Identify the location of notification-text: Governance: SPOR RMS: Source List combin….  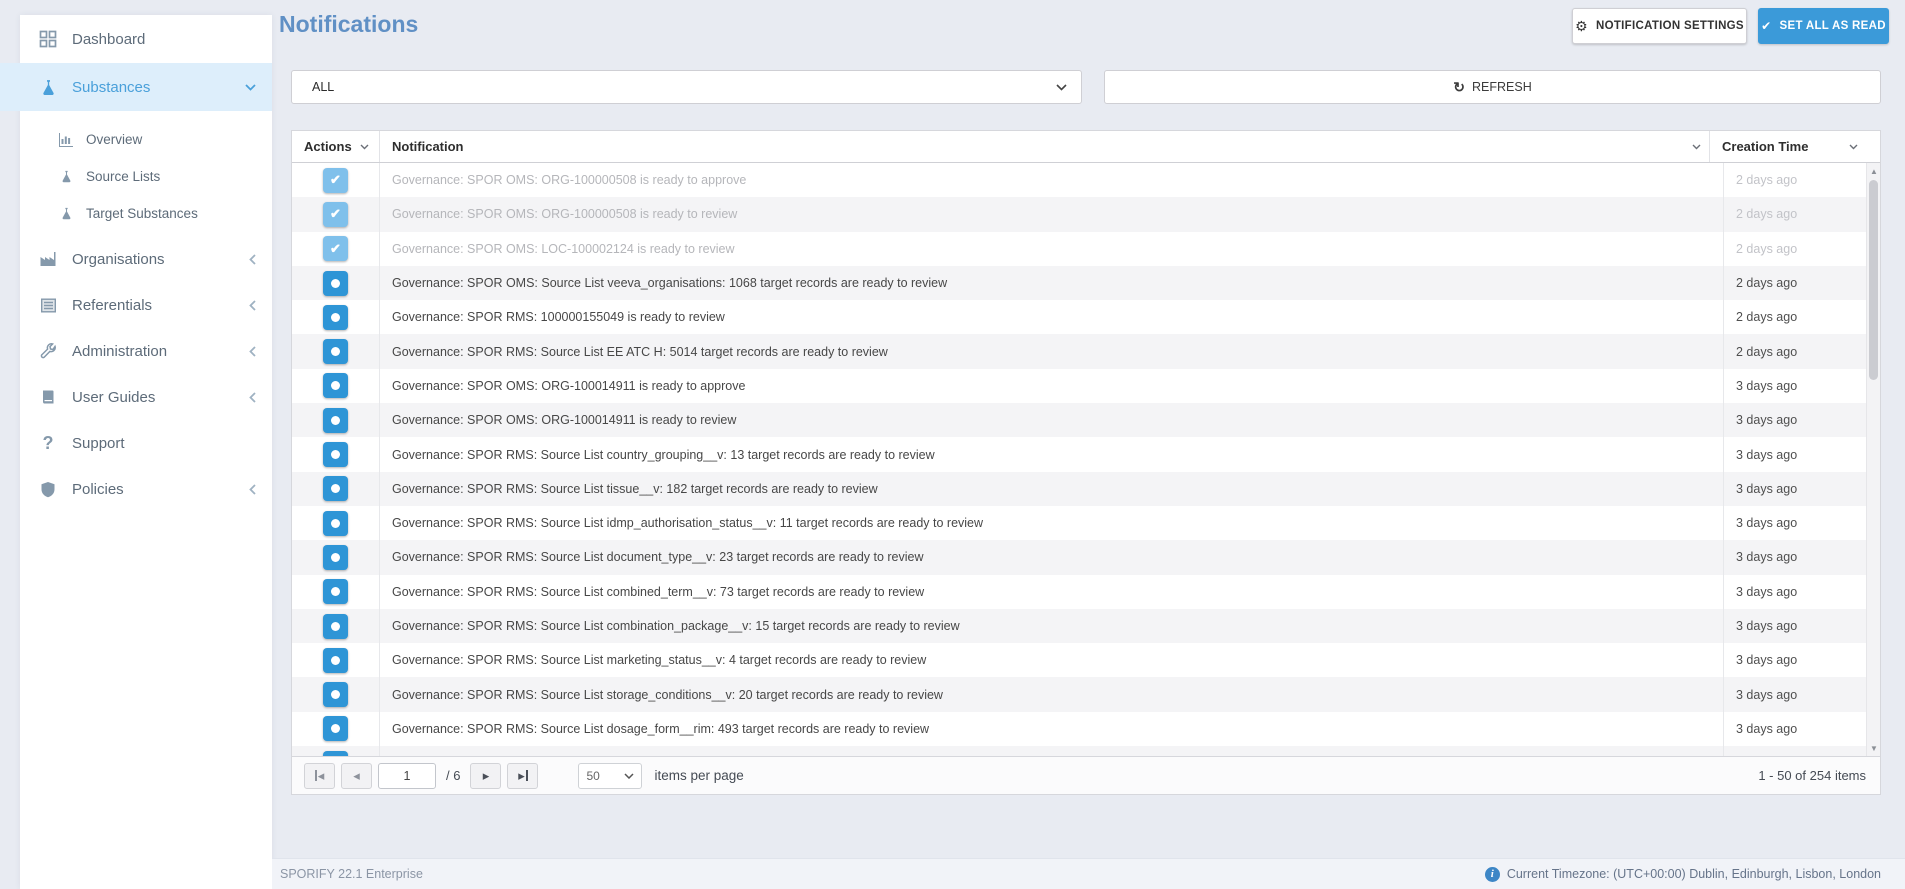
(1052, 626).